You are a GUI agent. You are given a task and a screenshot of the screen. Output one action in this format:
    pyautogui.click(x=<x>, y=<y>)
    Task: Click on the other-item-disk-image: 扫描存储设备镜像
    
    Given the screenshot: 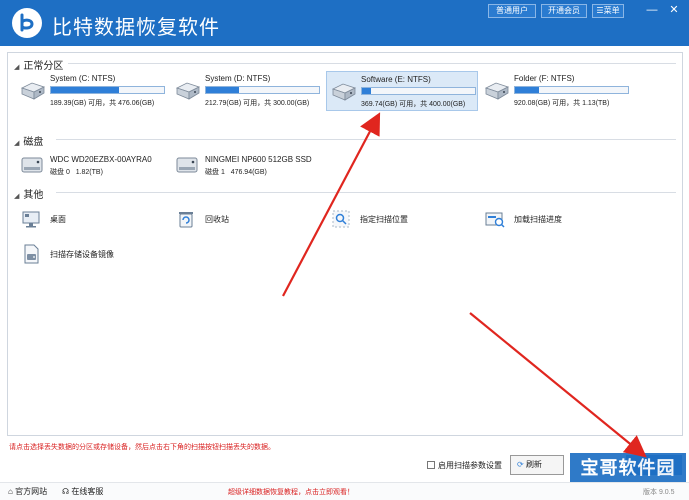 What is the action you would take?
    pyautogui.click(x=96, y=254)
    